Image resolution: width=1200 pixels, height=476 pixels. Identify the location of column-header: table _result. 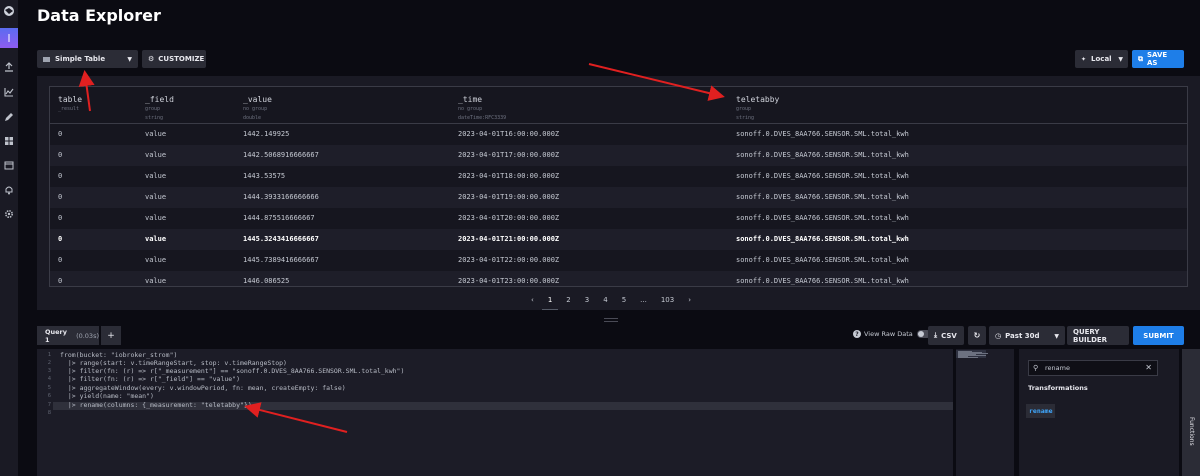
(70, 104).